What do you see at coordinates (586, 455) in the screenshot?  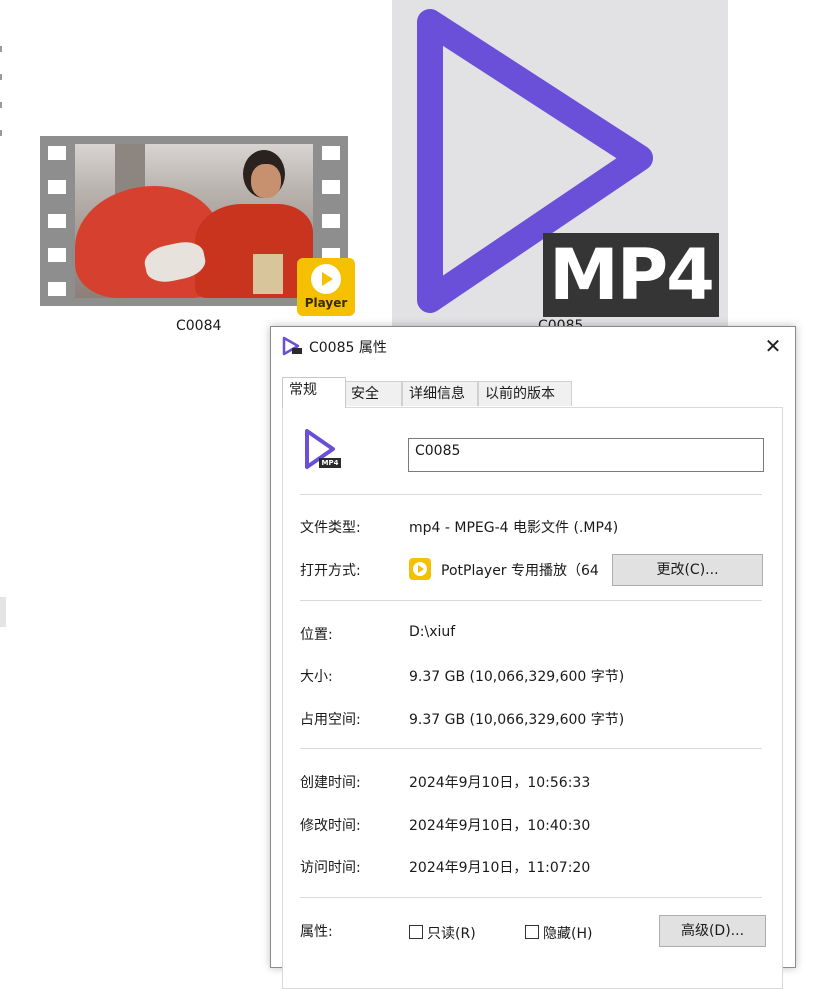 I see `file-name-input: C0085` at bounding box center [586, 455].